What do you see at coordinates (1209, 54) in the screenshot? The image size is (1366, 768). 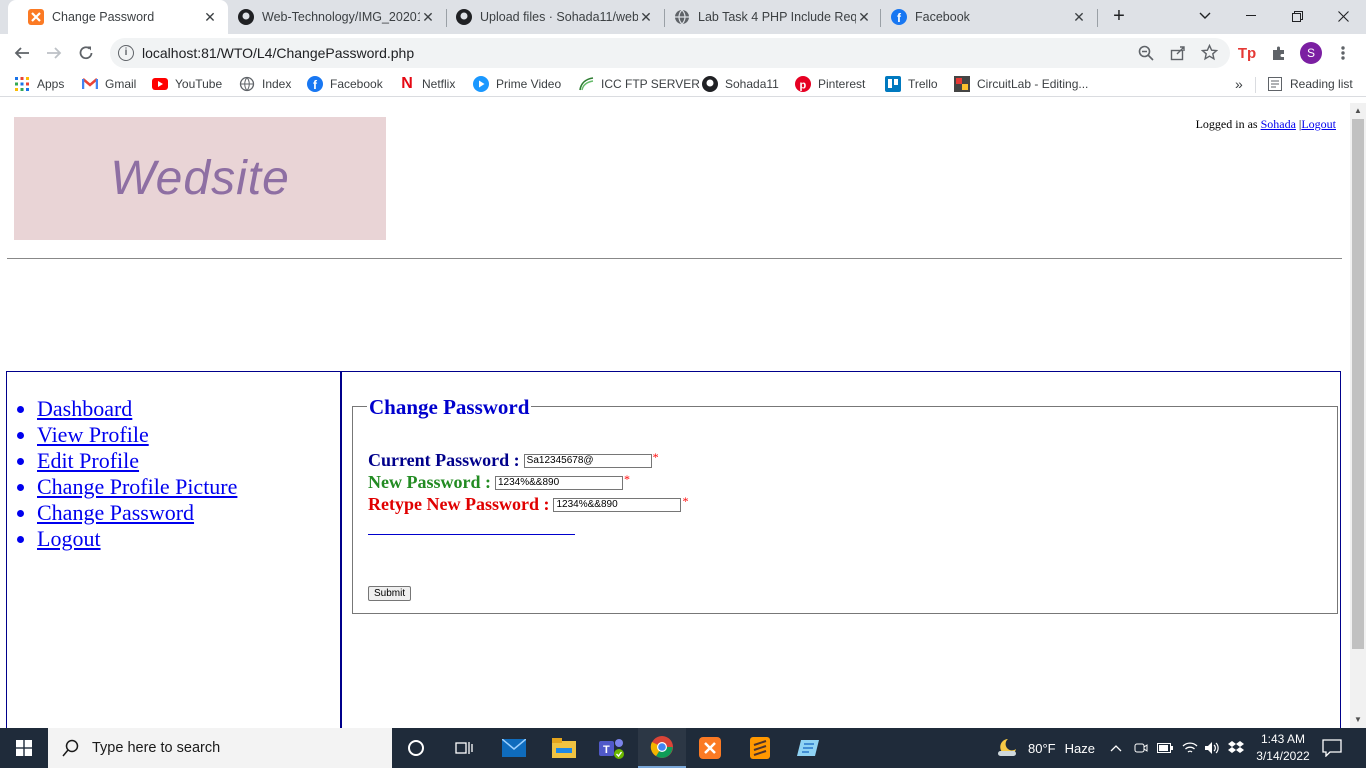 I see `bookmark-star-icon` at bounding box center [1209, 54].